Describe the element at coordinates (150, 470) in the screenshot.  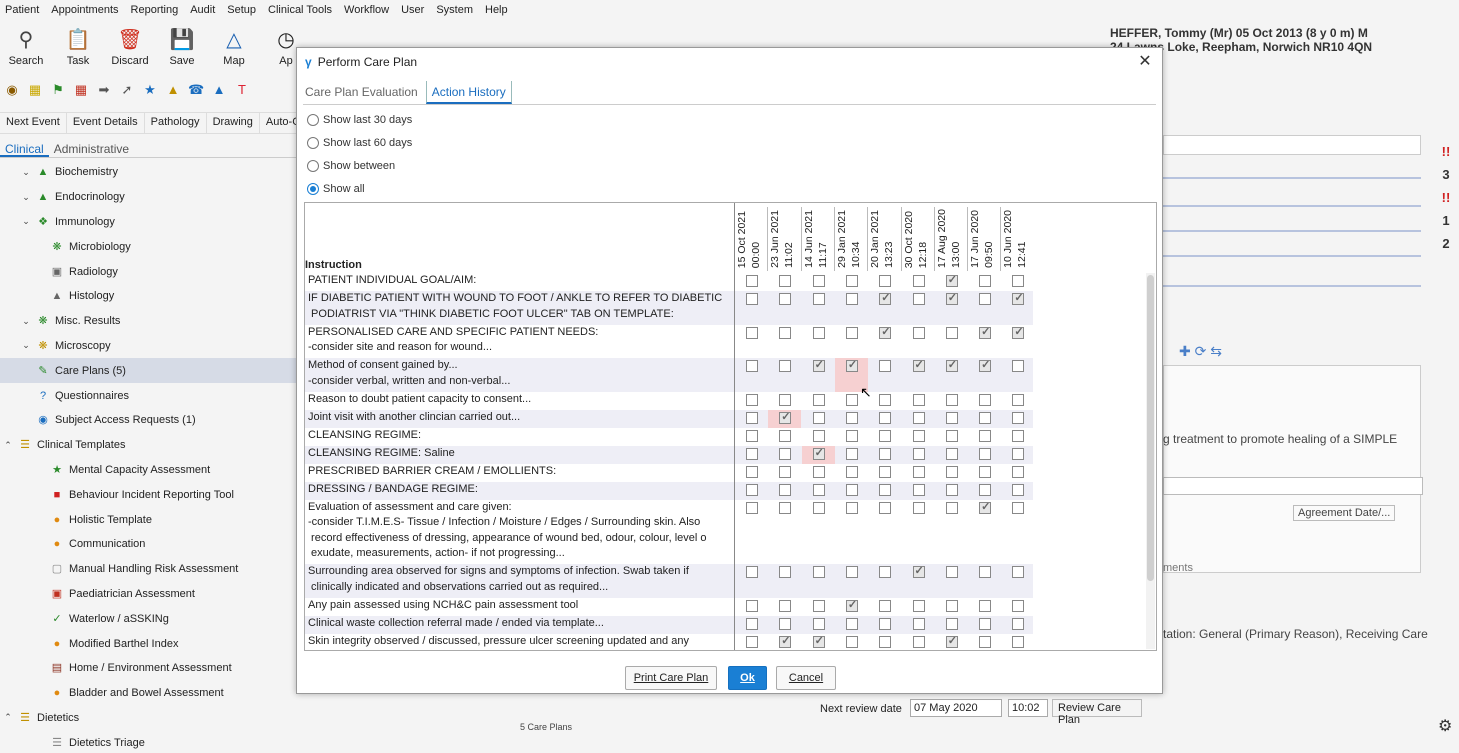
I see `tree-item: ★ Mental Capacity Assessment` at that location.